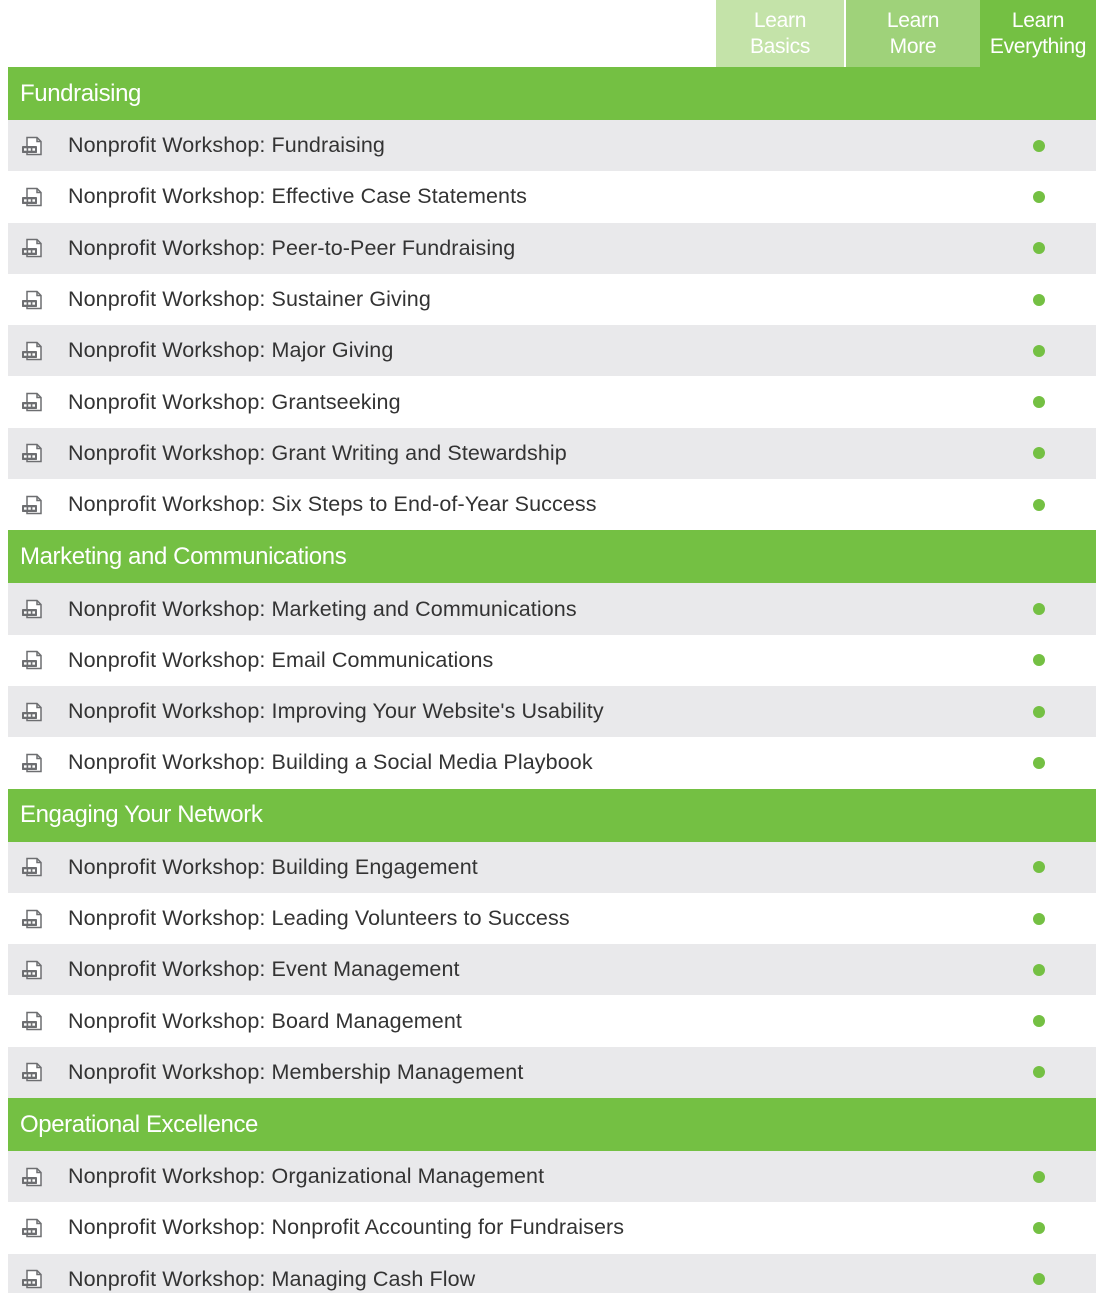 The image size is (1096, 1293). Describe the element at coordinates (552, 299) in the screenshot. I see `workshop-row: Nonprofit Workshop: Sustainer Giving` at that location.